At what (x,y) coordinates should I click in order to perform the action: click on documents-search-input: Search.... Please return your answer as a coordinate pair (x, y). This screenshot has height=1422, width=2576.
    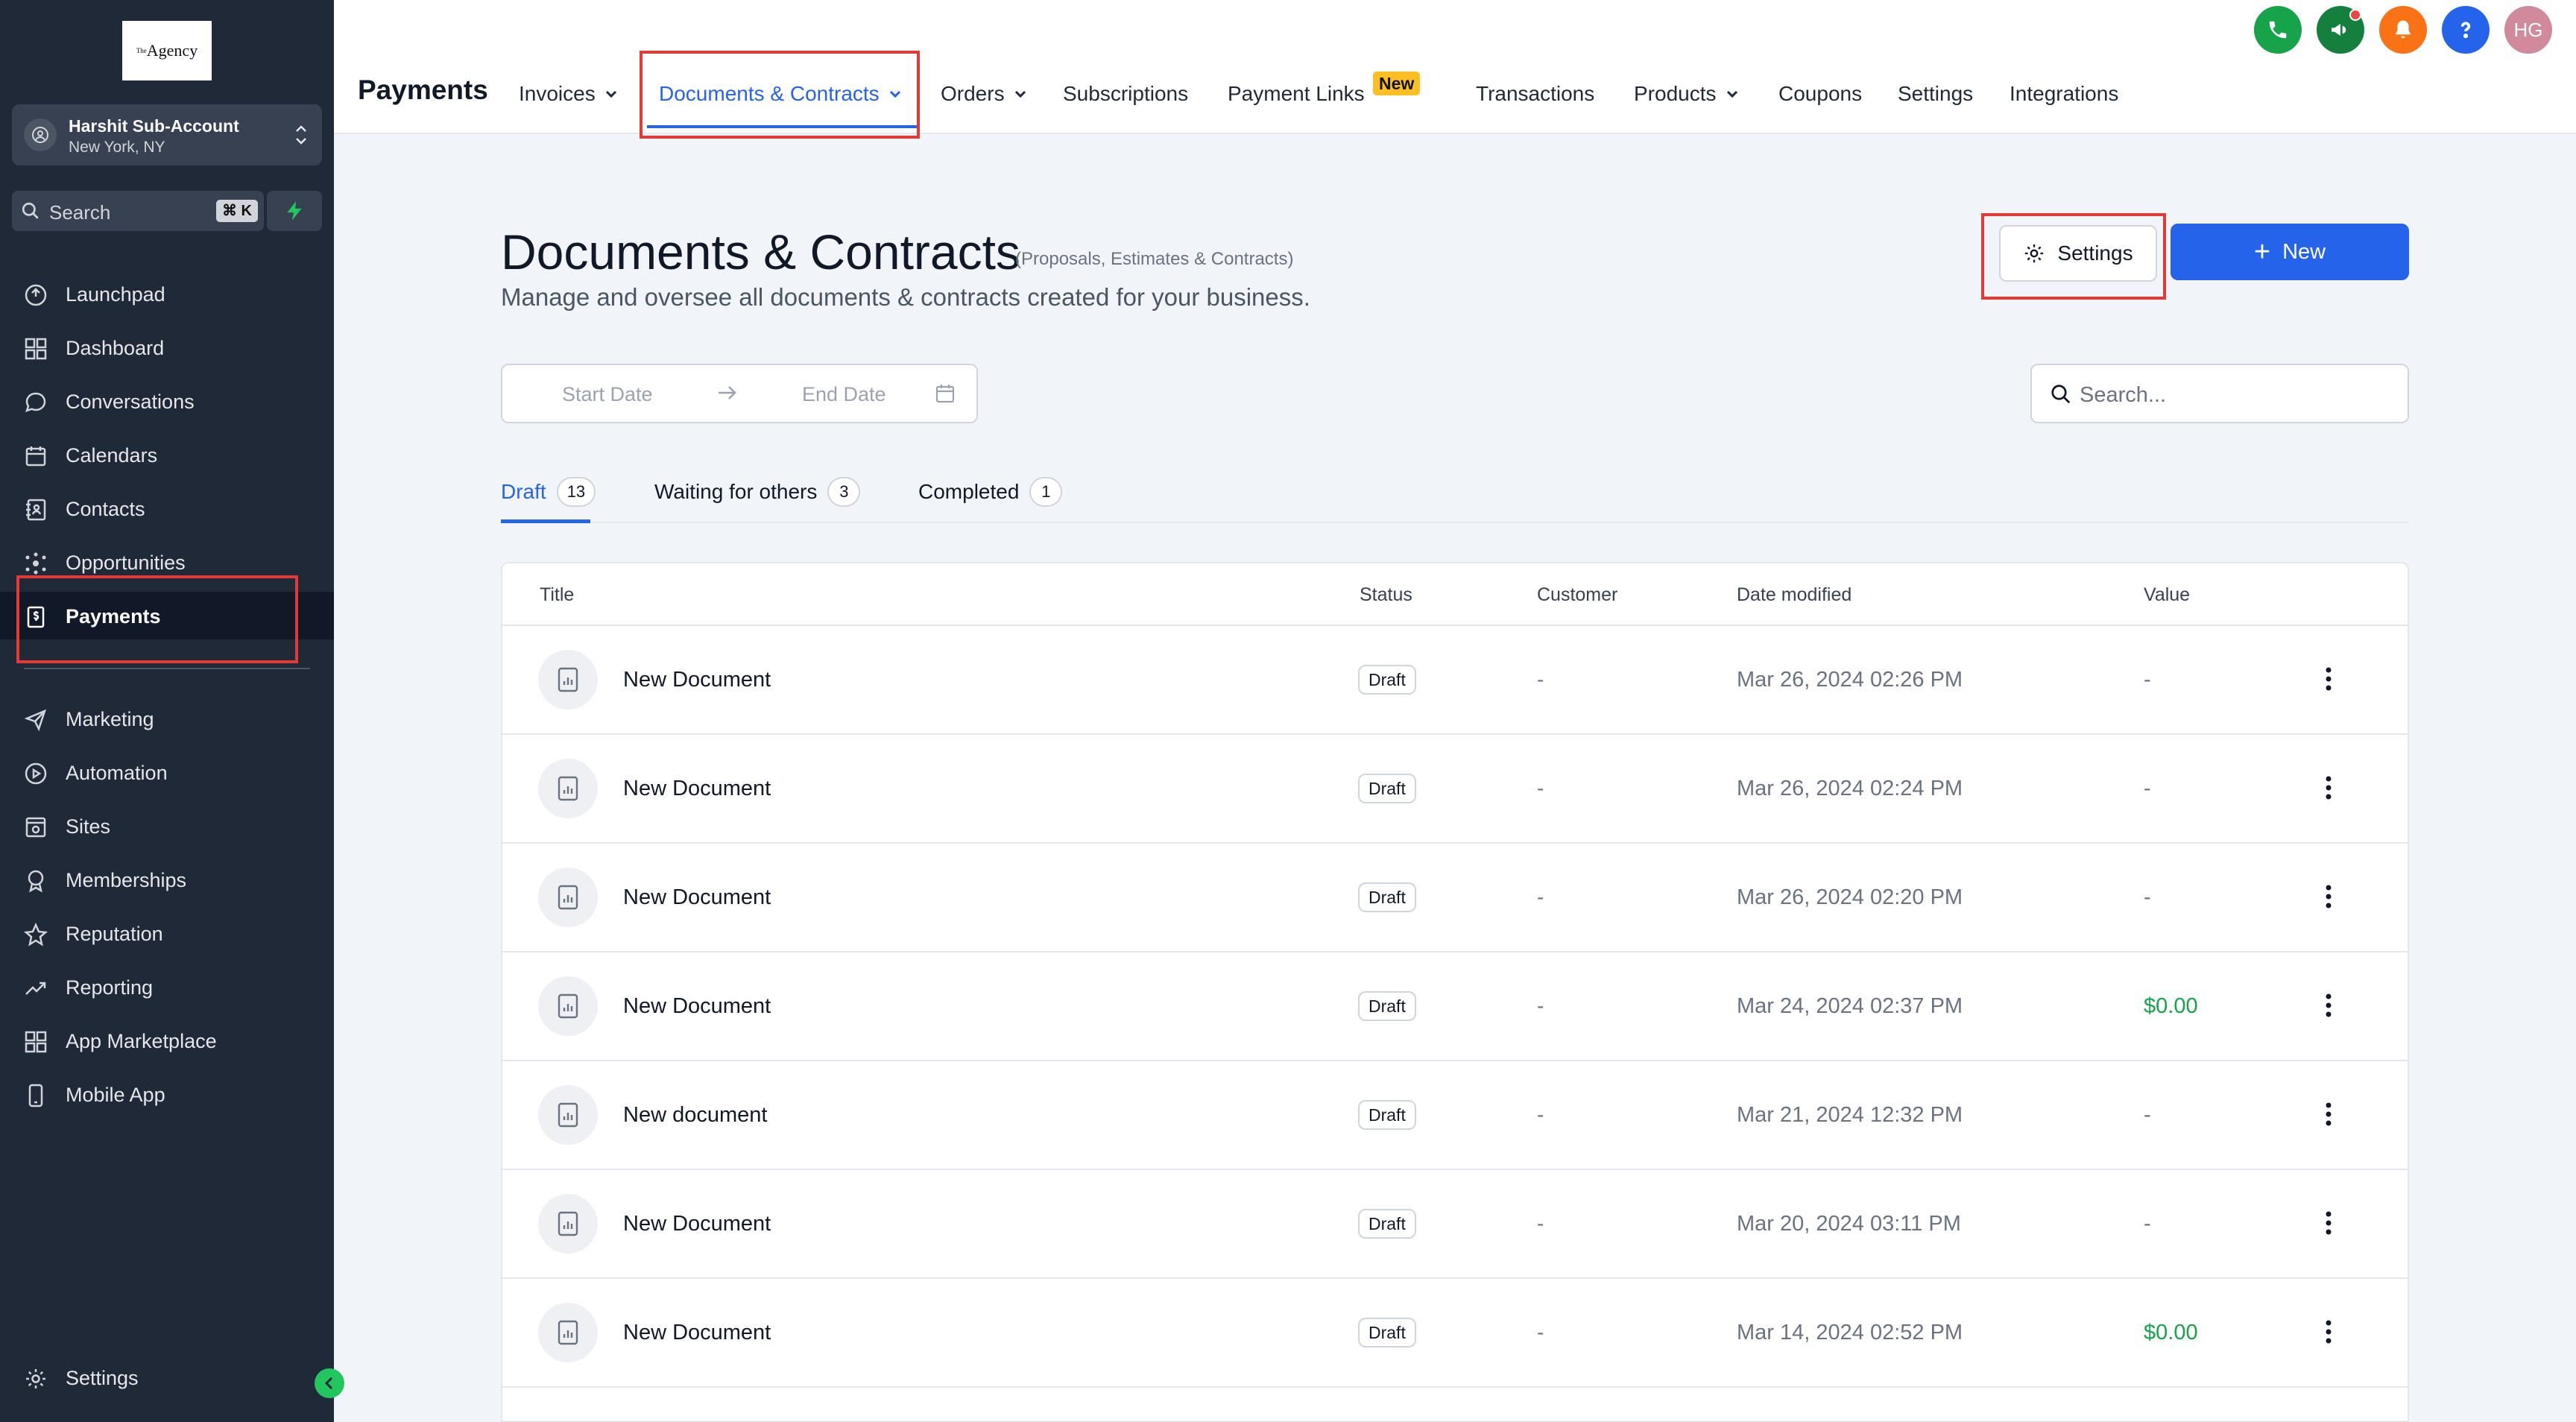
    Looking at the image, I should click on (2219, 393).